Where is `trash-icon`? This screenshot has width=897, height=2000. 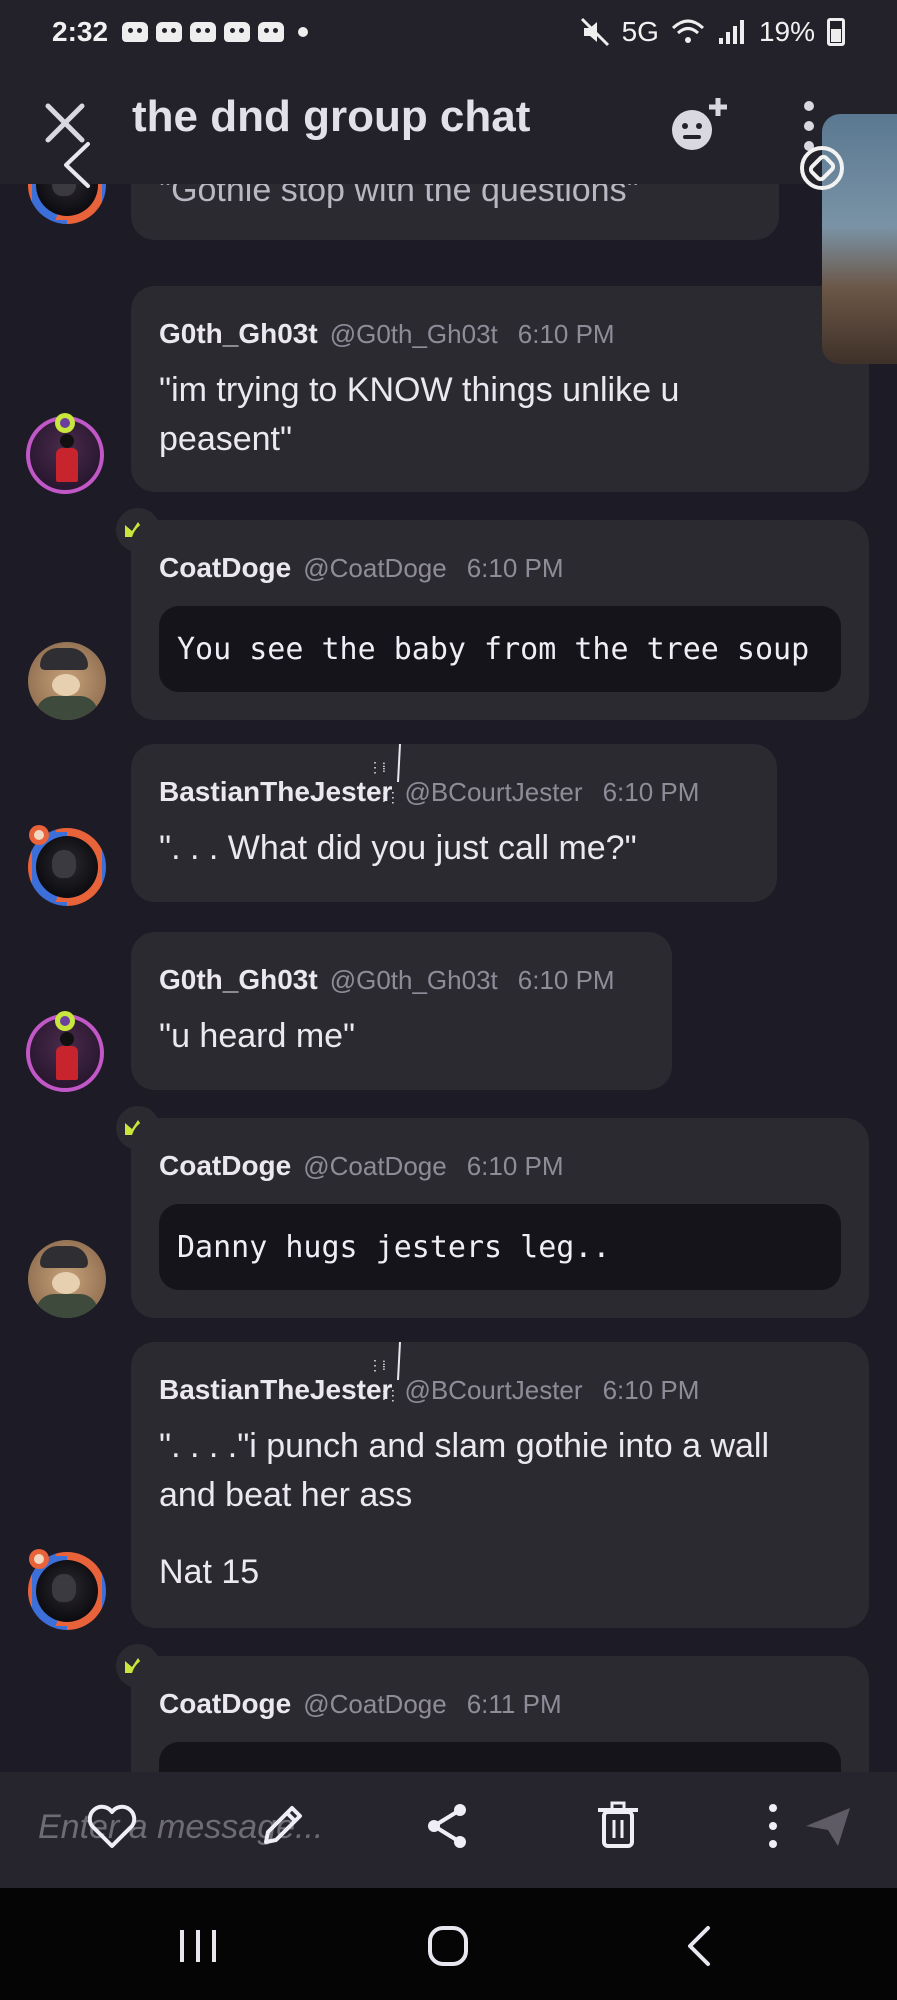
trash-icon is located at coordinates (618, 1826).